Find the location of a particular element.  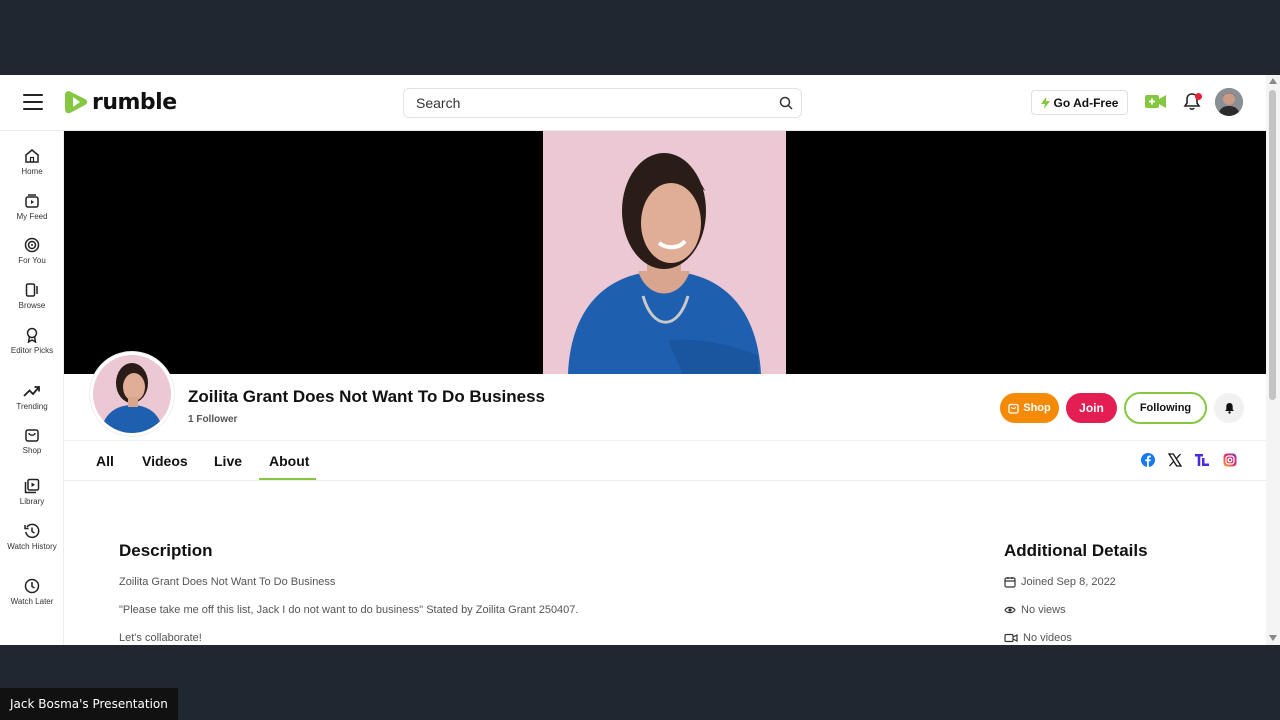

top-bar: rumble Go Ad-Free is located at coordinates (633, 103).